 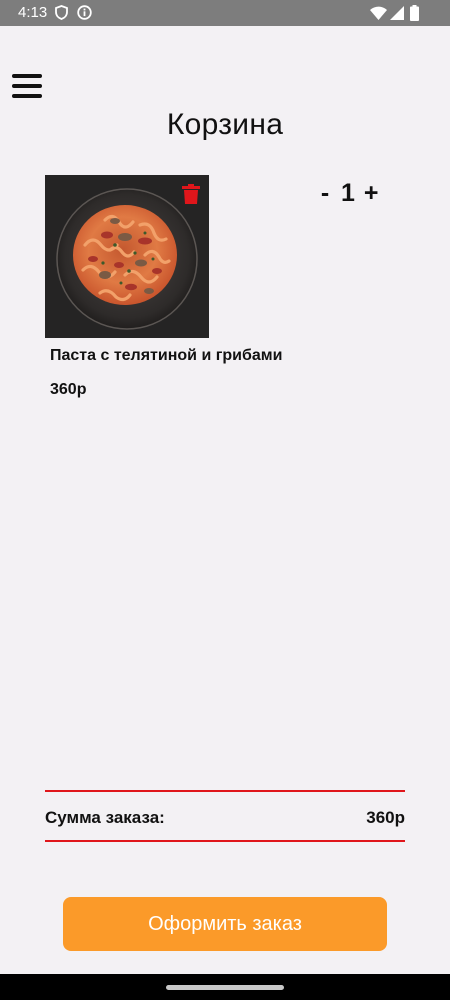 What do you see at coordinates (225, 791) in the screenshot?
I see `summary-divider-top` at bounding box center [225, 791].